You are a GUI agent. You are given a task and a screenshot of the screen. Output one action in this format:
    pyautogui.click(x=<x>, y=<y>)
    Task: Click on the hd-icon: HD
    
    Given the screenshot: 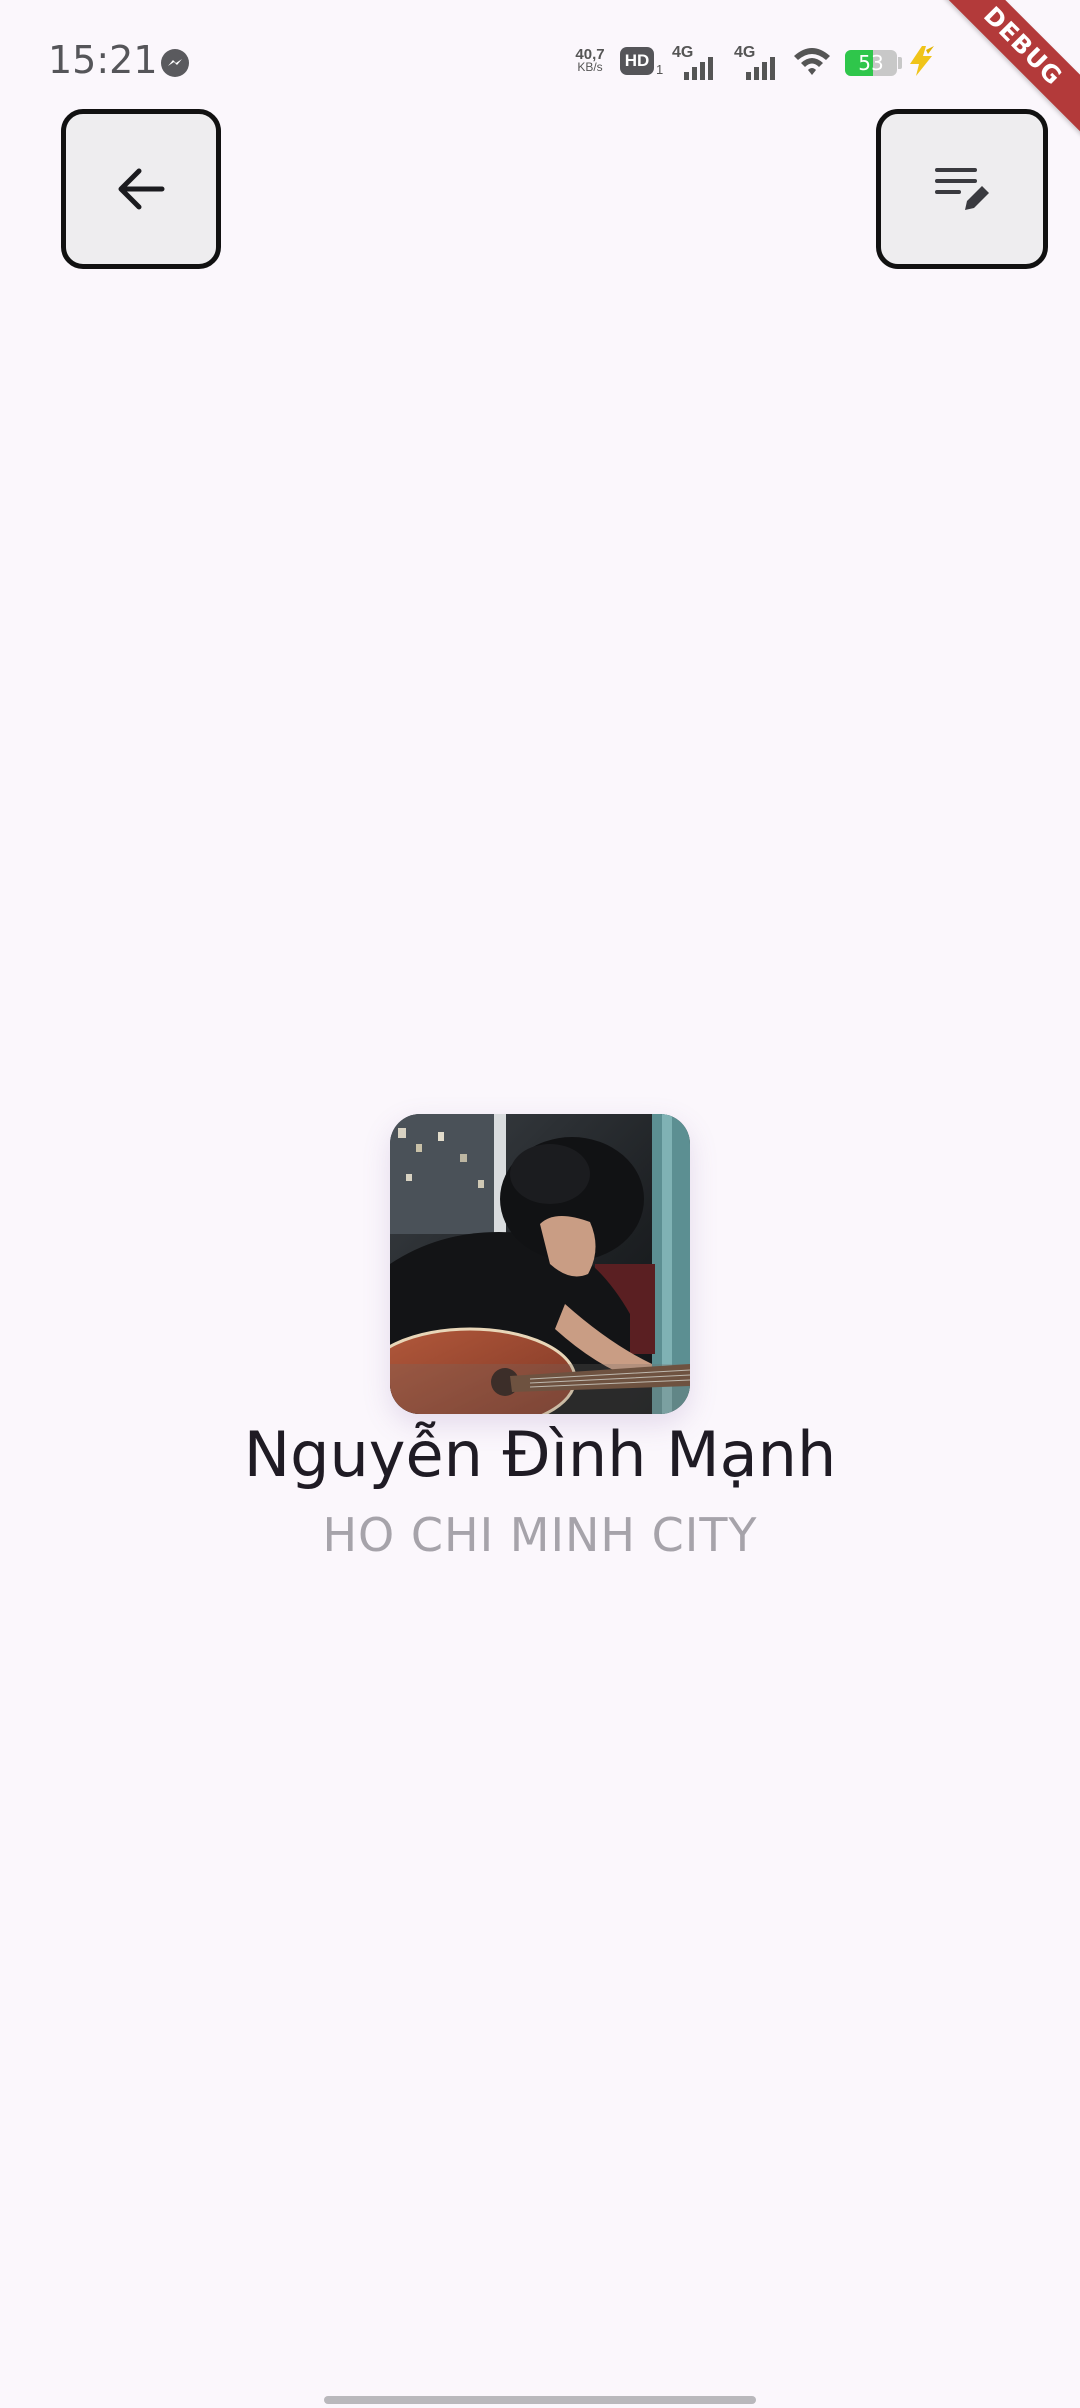 What is the action you would take?
    pyautogui.click(x=637, y=61)
    